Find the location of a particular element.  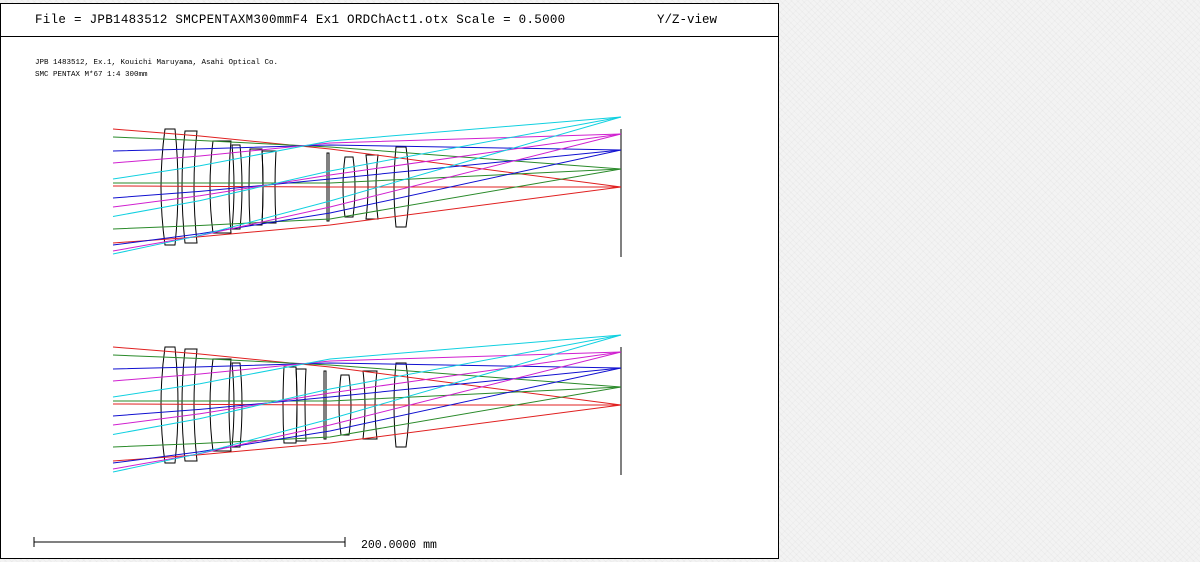

layout-focus-infinity is located at coordinates (367, 186).